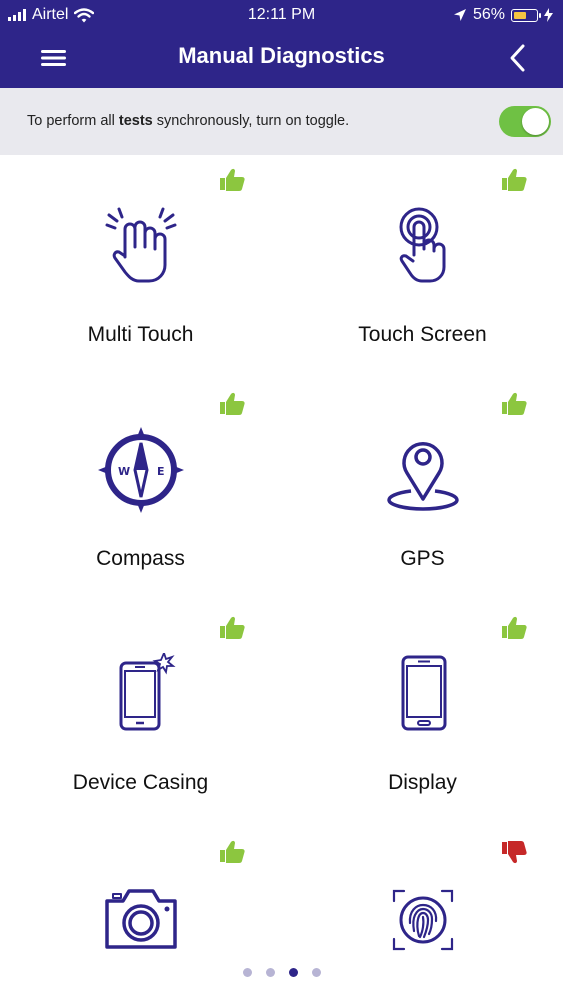  I want to click on test-label: Touch Screen, so click(422, 334).